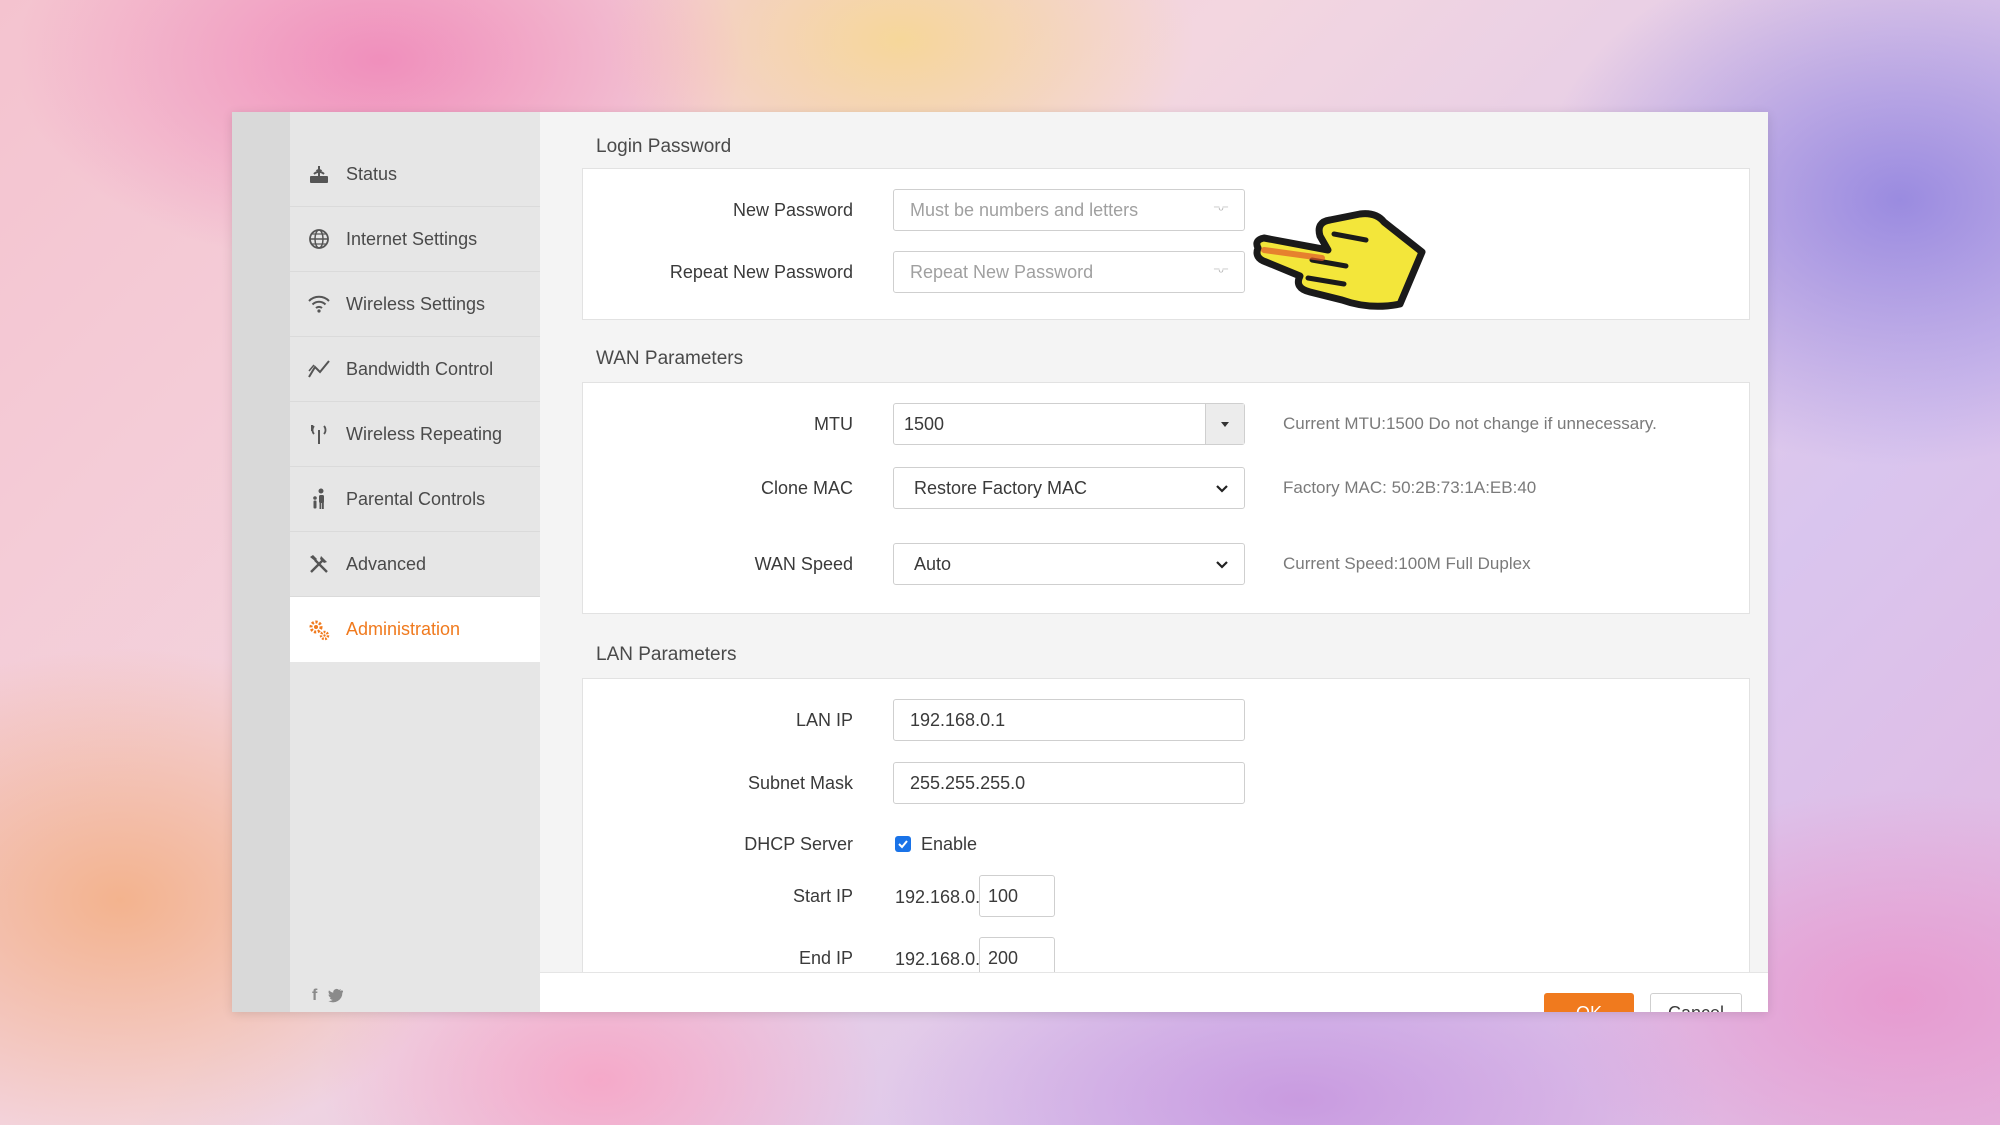 The height and width of the screenshot is (1125, 2000). I want to click on wan-speed-hint: Current Speed:100M Full Duplex, so click(1407, 563).